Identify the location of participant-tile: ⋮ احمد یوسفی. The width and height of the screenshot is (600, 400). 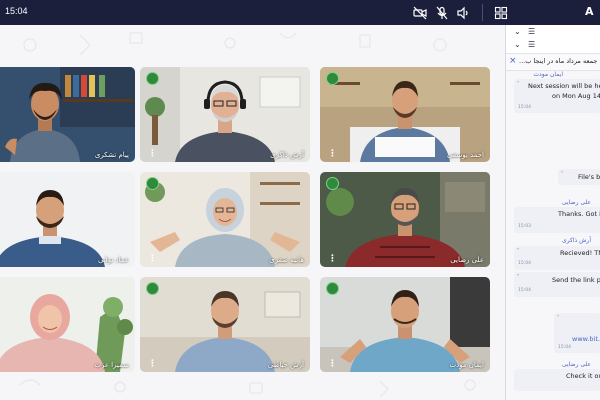
(405, 114).